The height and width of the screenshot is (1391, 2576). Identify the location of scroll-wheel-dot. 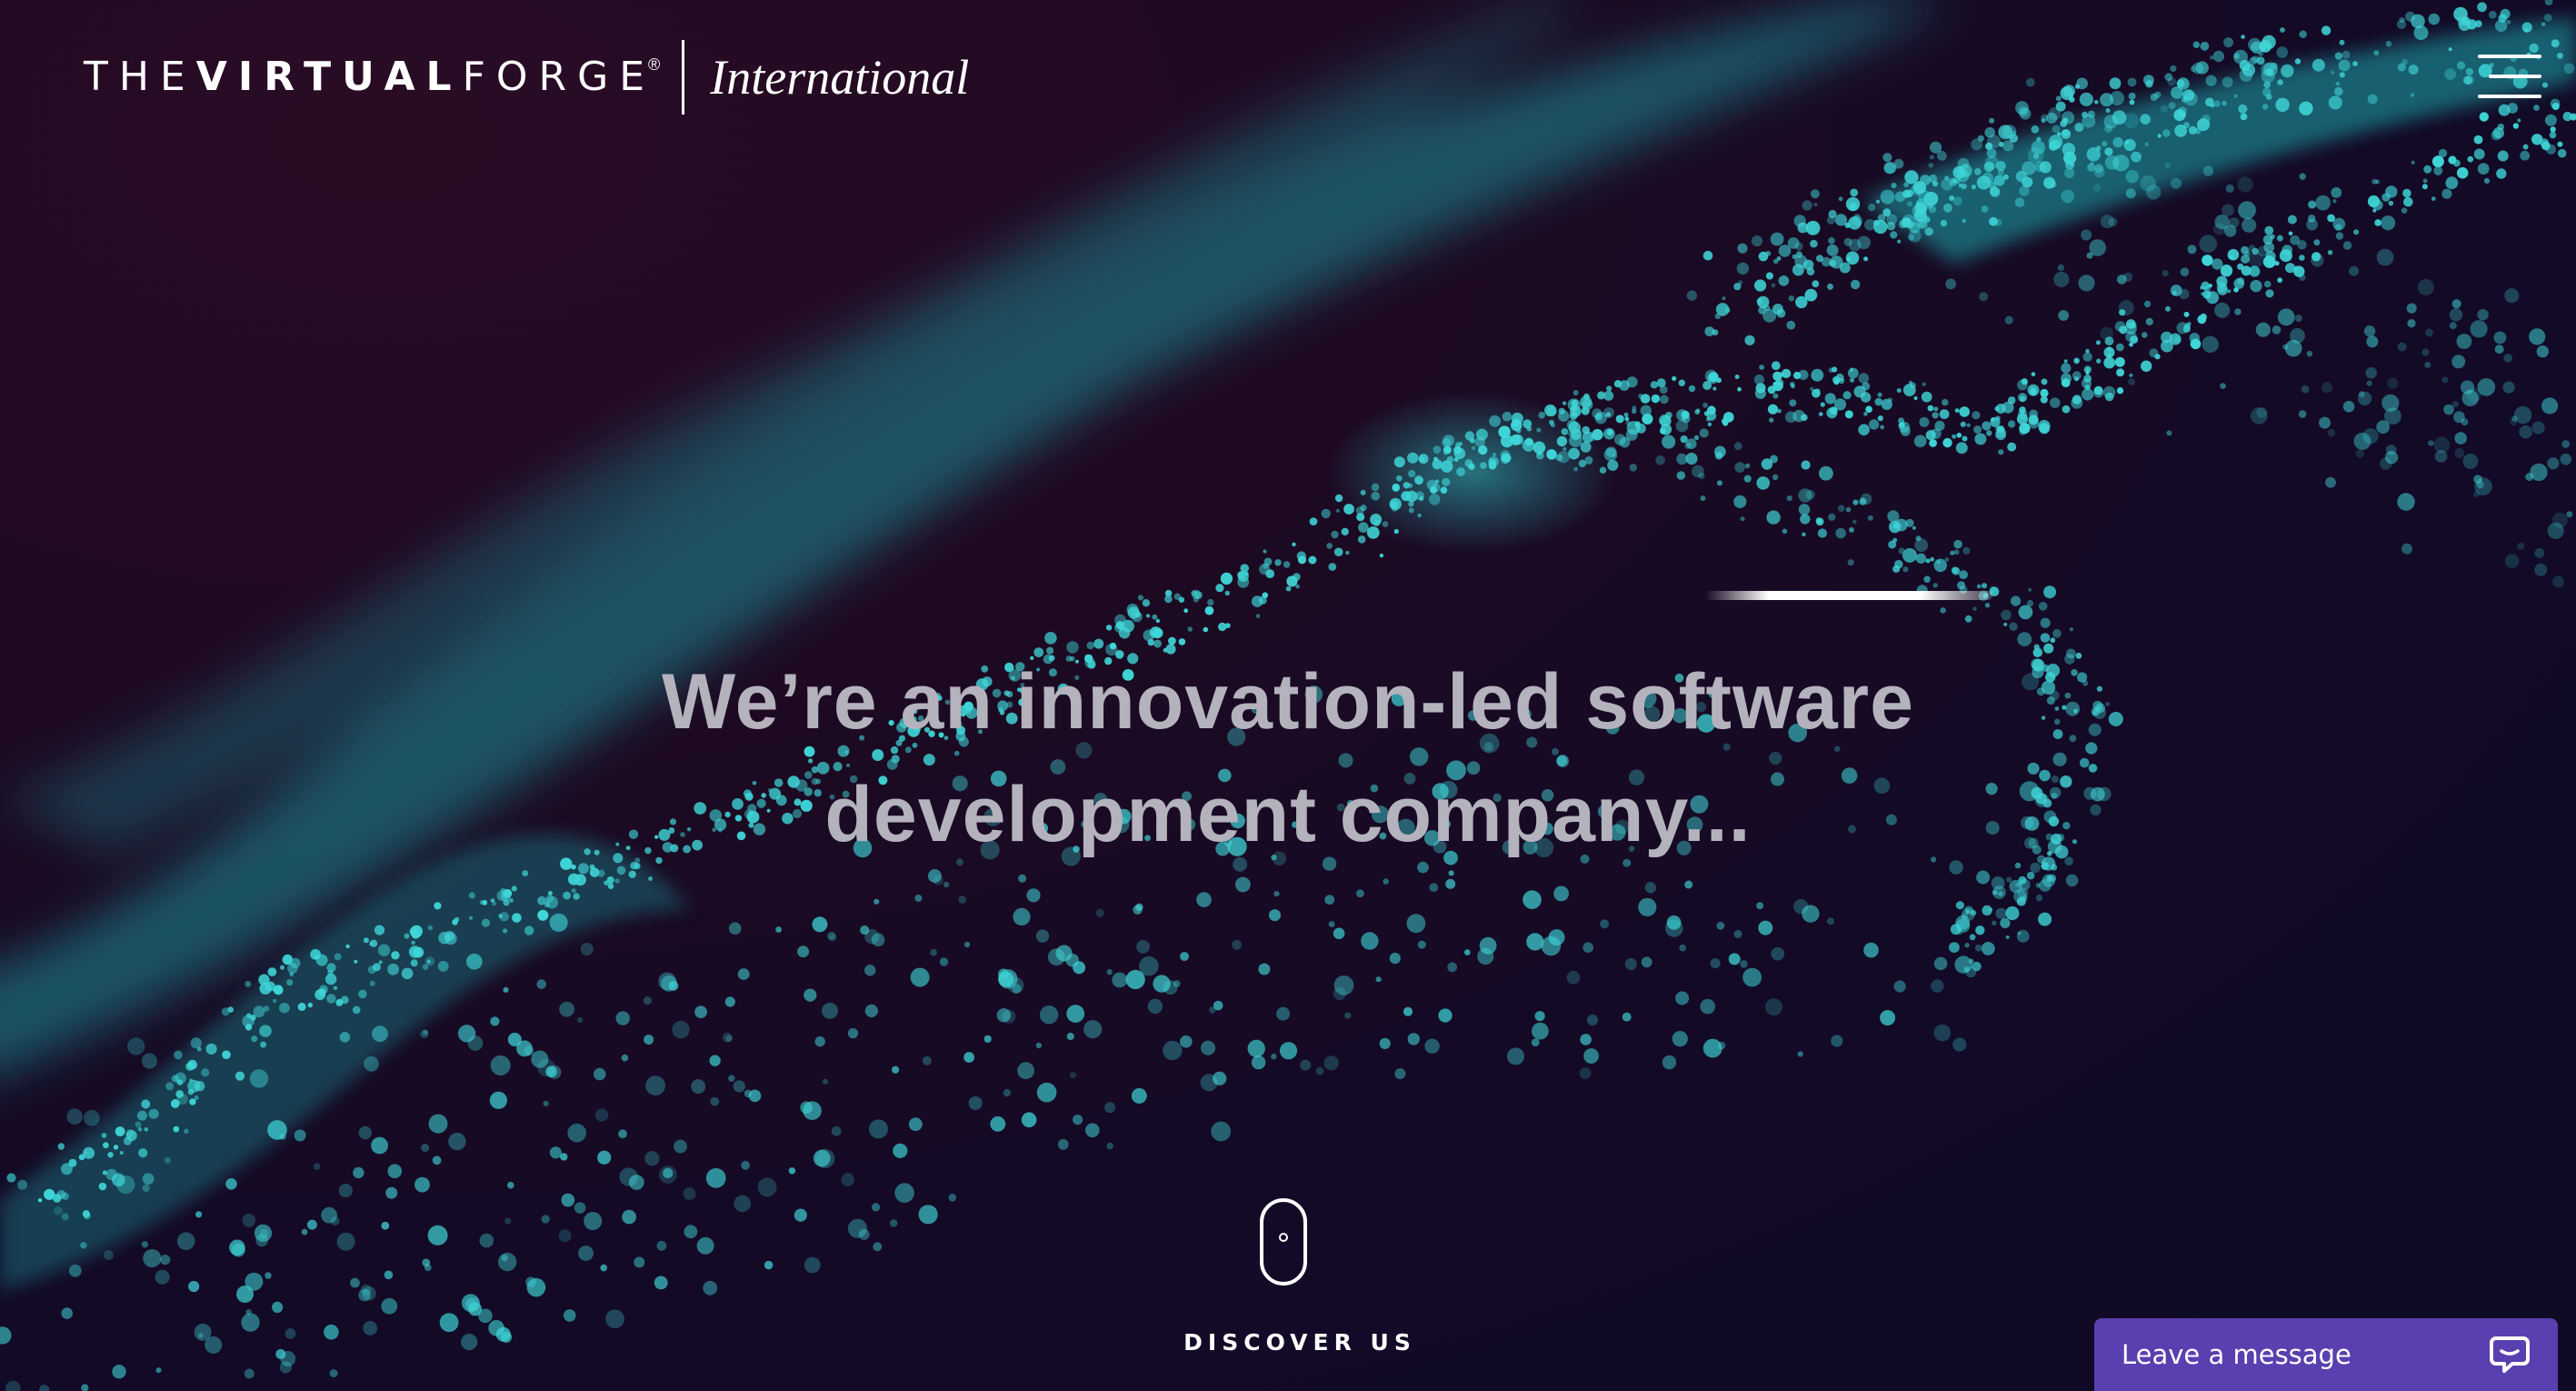
(1283, 1237).